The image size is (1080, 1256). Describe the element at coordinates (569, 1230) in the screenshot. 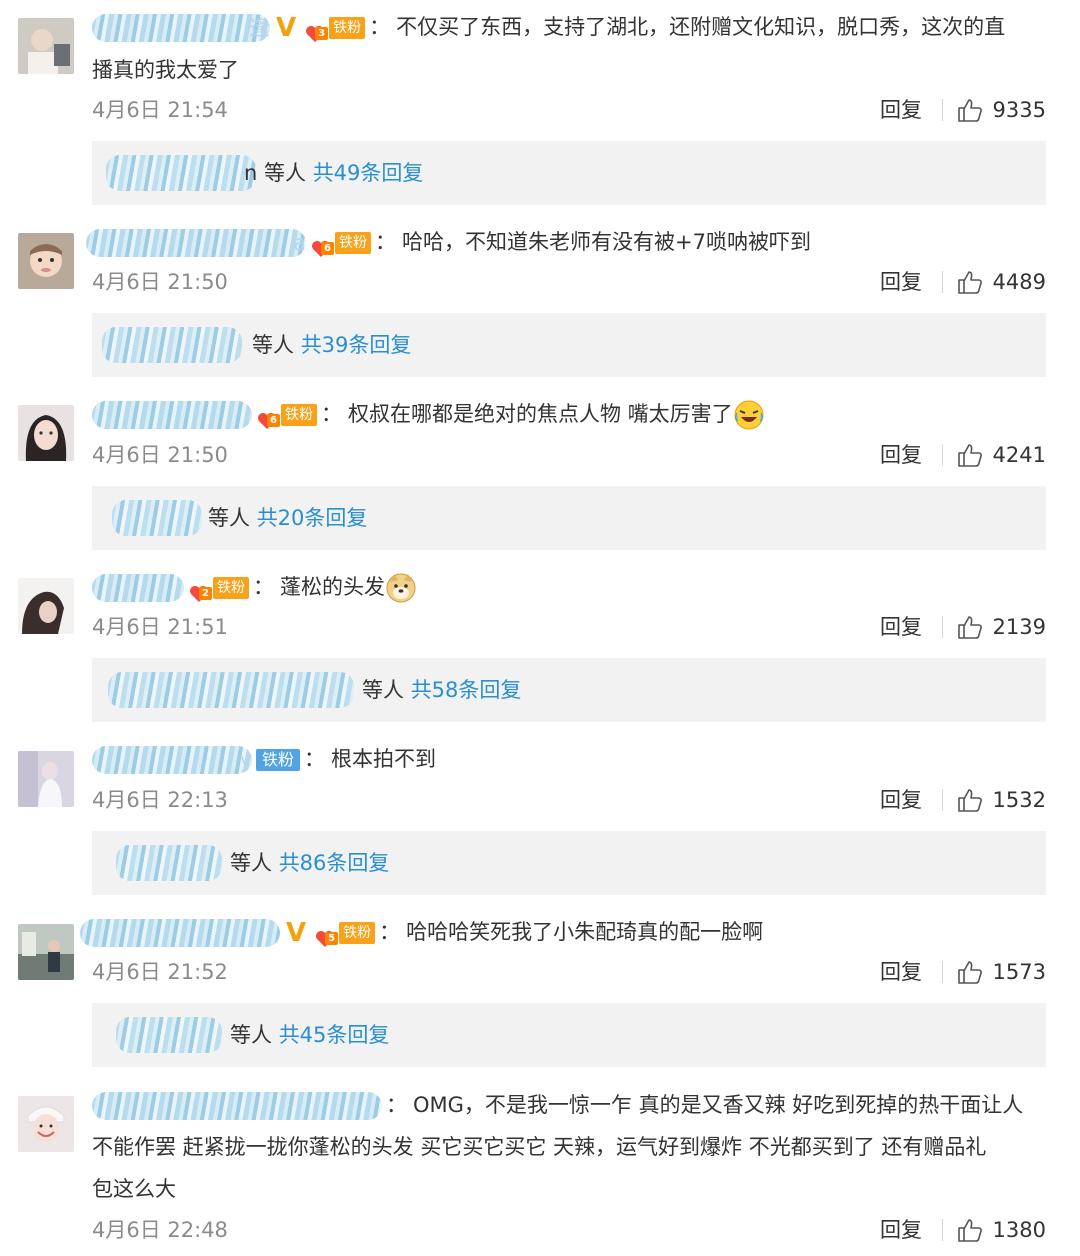

I see `comment-meta: 4月6日 22:48 回复 1380` at that location.